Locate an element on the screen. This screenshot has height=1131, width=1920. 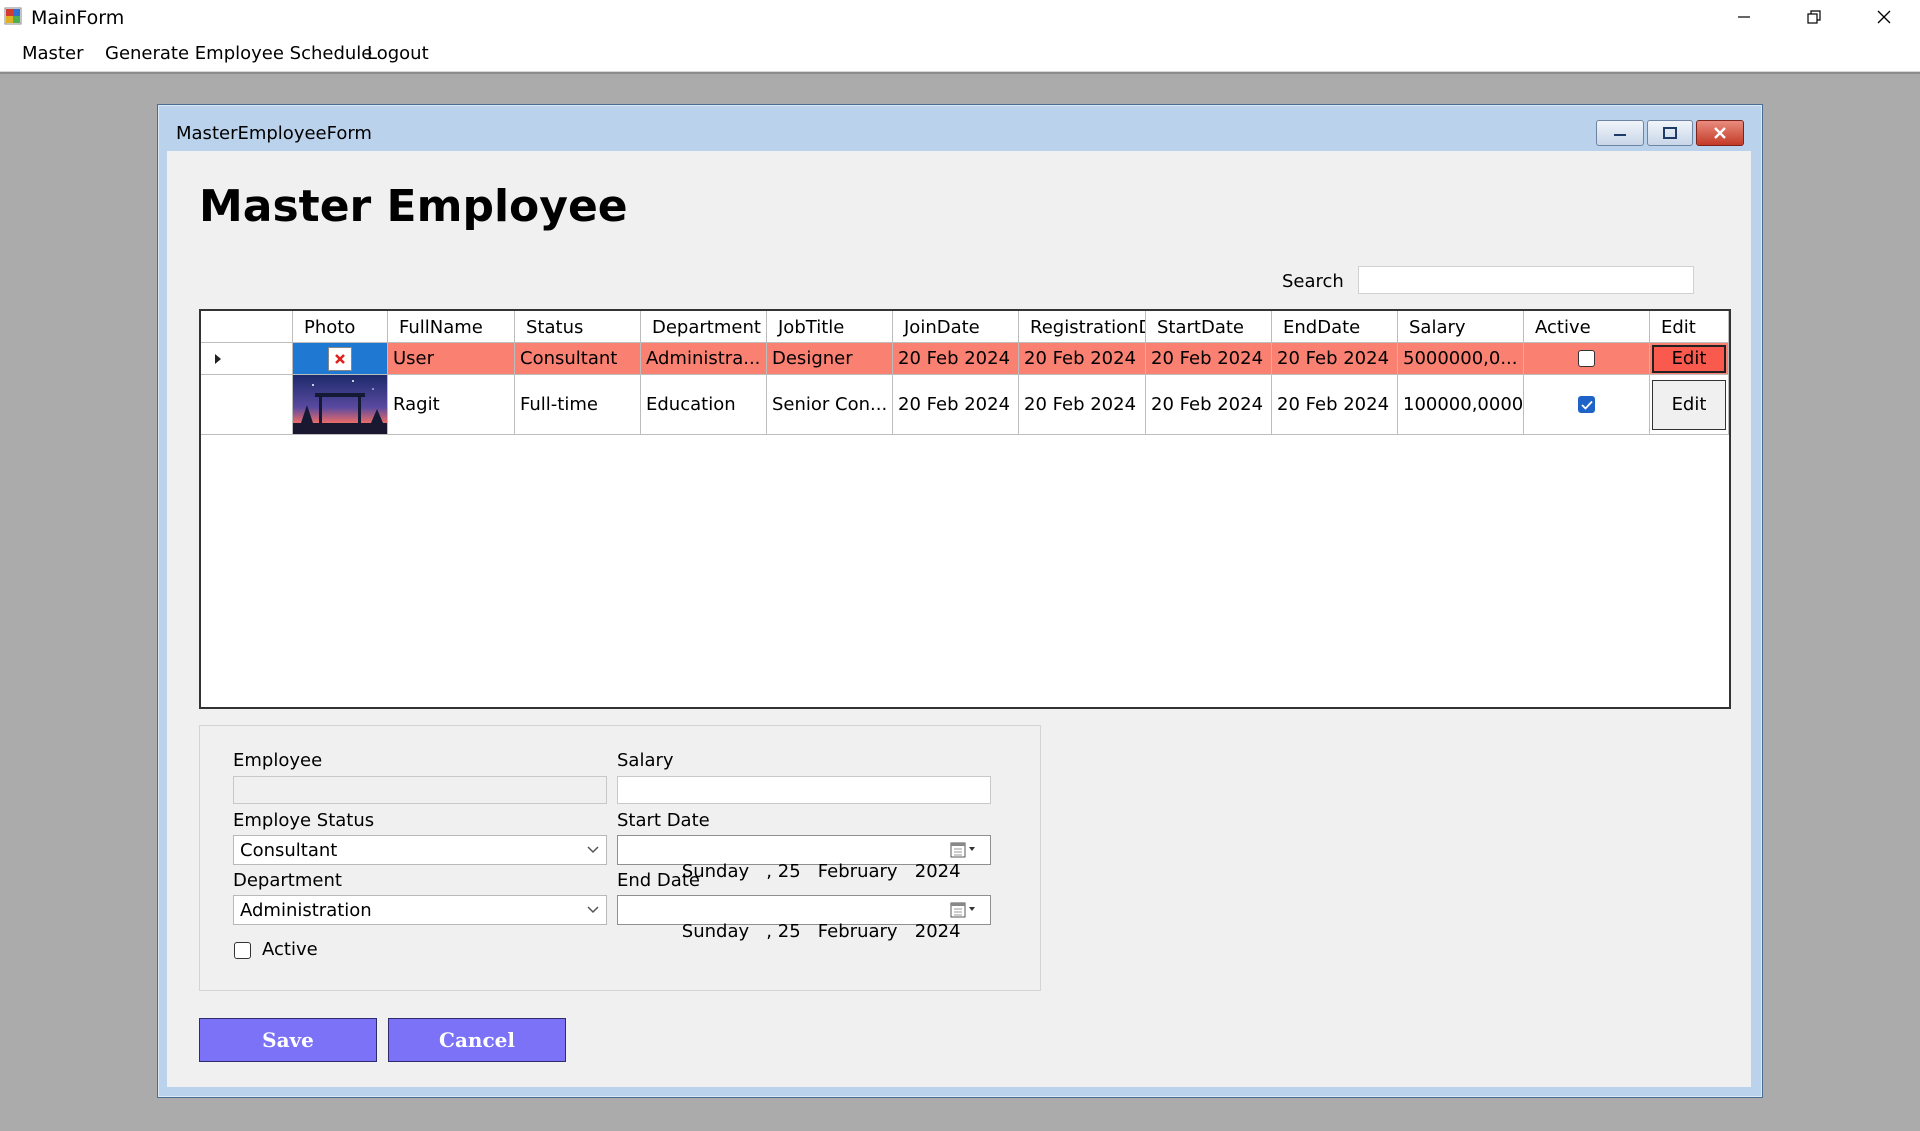
cancel-button: Cancel is located at coordinates (477, 1040).